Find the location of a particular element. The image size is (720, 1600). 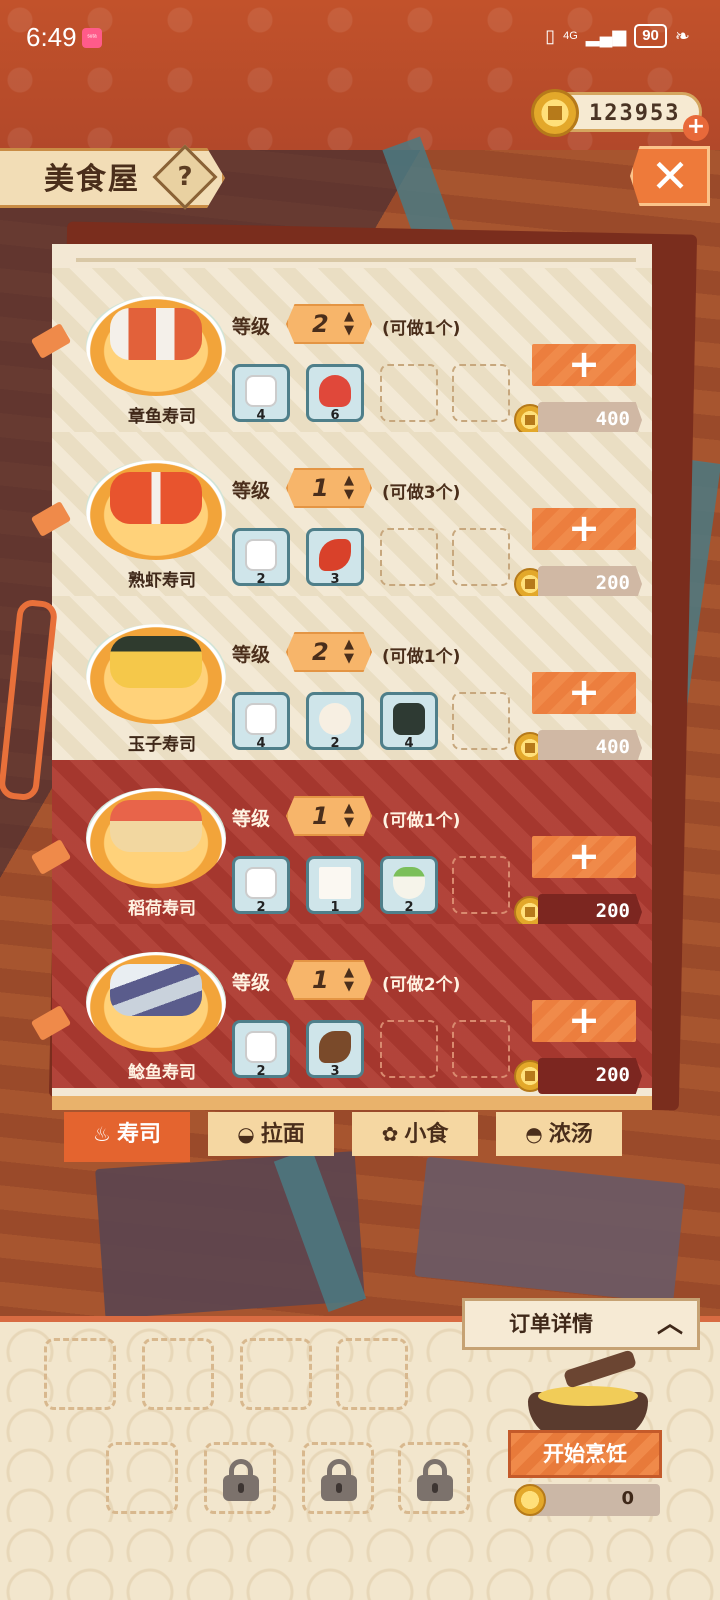

snack-icon: ✿ is located at coordinates (390, 1134).